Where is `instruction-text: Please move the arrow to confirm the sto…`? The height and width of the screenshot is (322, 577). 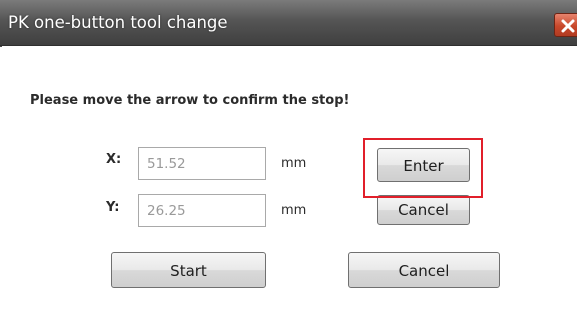 instruction-text: Please move the arrow to confirm the sto… is located at coordinates (190, 100).